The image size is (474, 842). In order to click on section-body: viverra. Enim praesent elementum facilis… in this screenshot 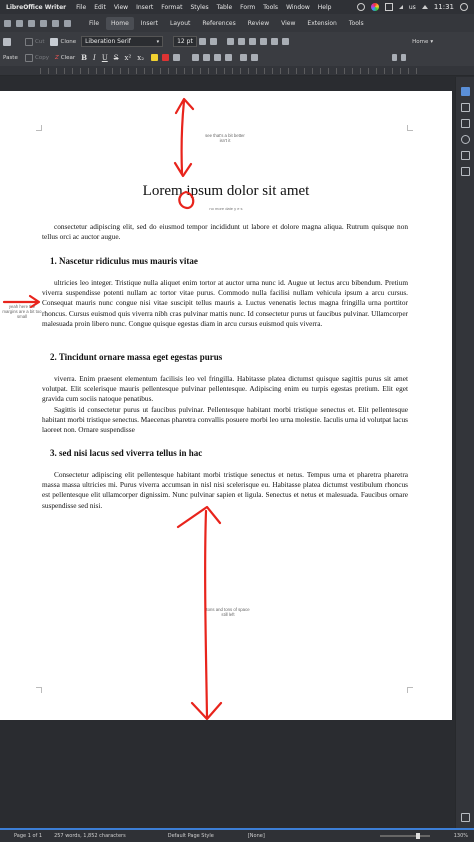, I will do `click(225, 404)`.